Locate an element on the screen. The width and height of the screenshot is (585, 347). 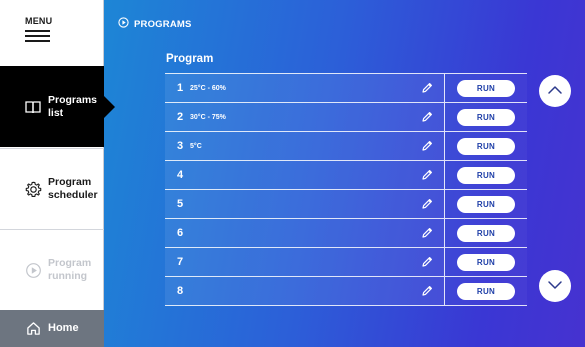
program-cell: 1 25°C - 60% is located at coordinates (305, 88).